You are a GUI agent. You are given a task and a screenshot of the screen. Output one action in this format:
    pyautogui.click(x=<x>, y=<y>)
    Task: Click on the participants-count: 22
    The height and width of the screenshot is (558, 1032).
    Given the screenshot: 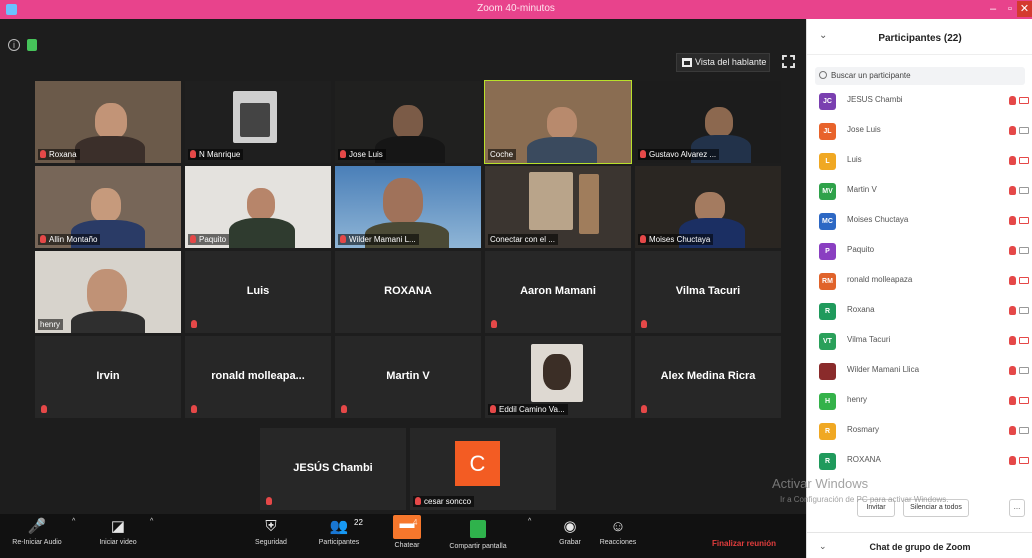 What is the action you would take?
    pyautogui.click(x=358, y=522)
    